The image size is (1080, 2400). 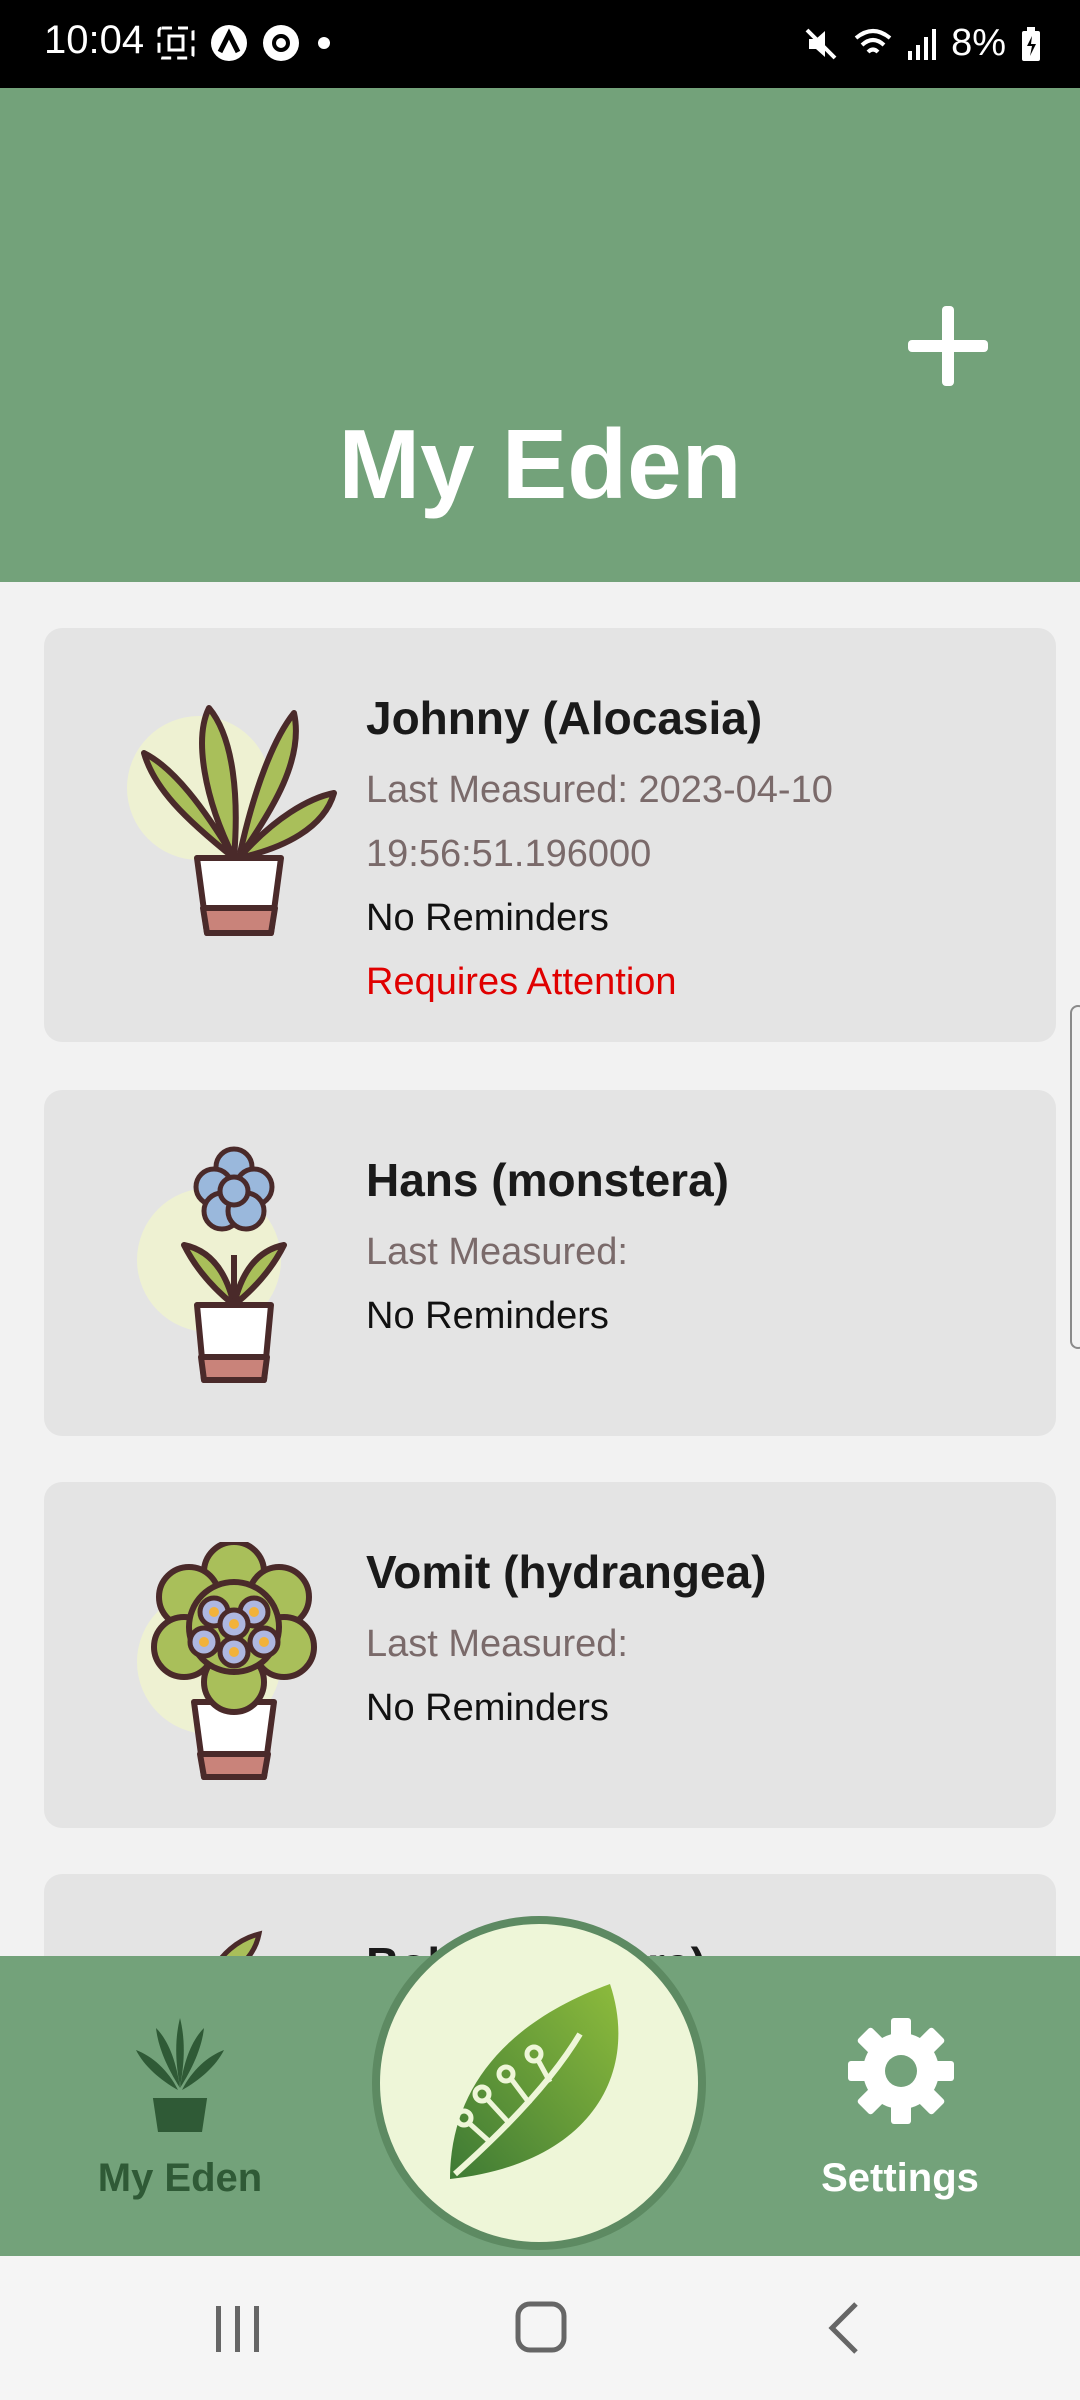 I want to click on alocasia-plant-icon, so click(x=232, y=820).